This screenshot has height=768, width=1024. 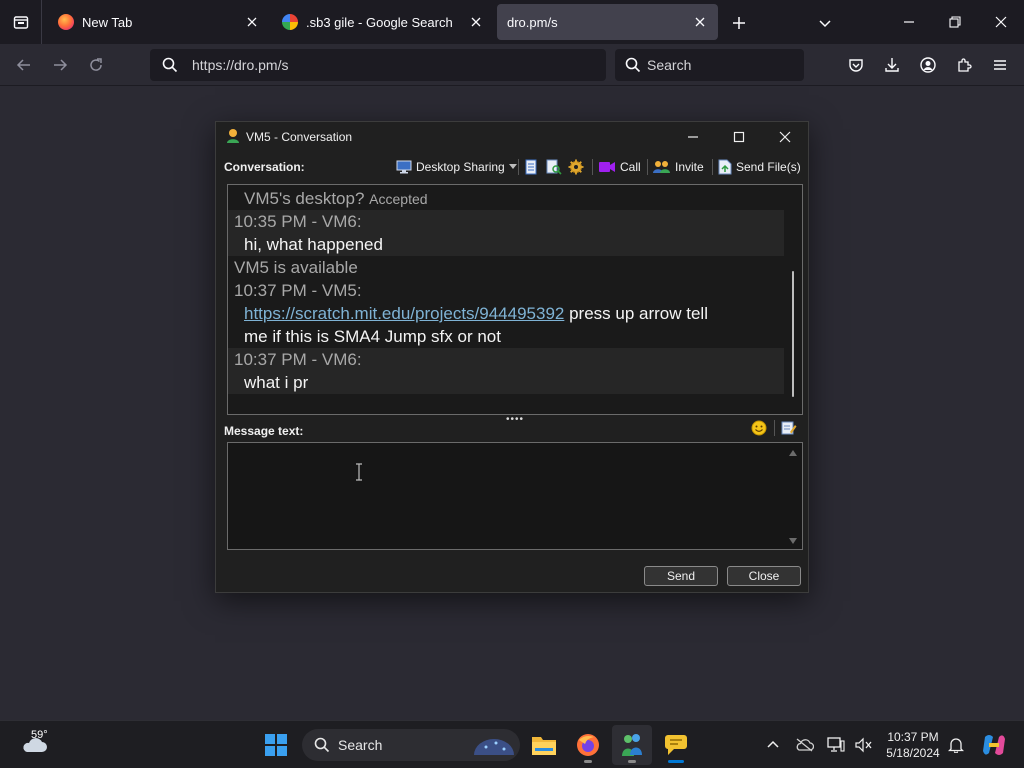 What do you see at coordinates (607, 22) in the screenshot?
I see `tab-dro-pm: dro.pm/s` at bounding box center [607, 22].